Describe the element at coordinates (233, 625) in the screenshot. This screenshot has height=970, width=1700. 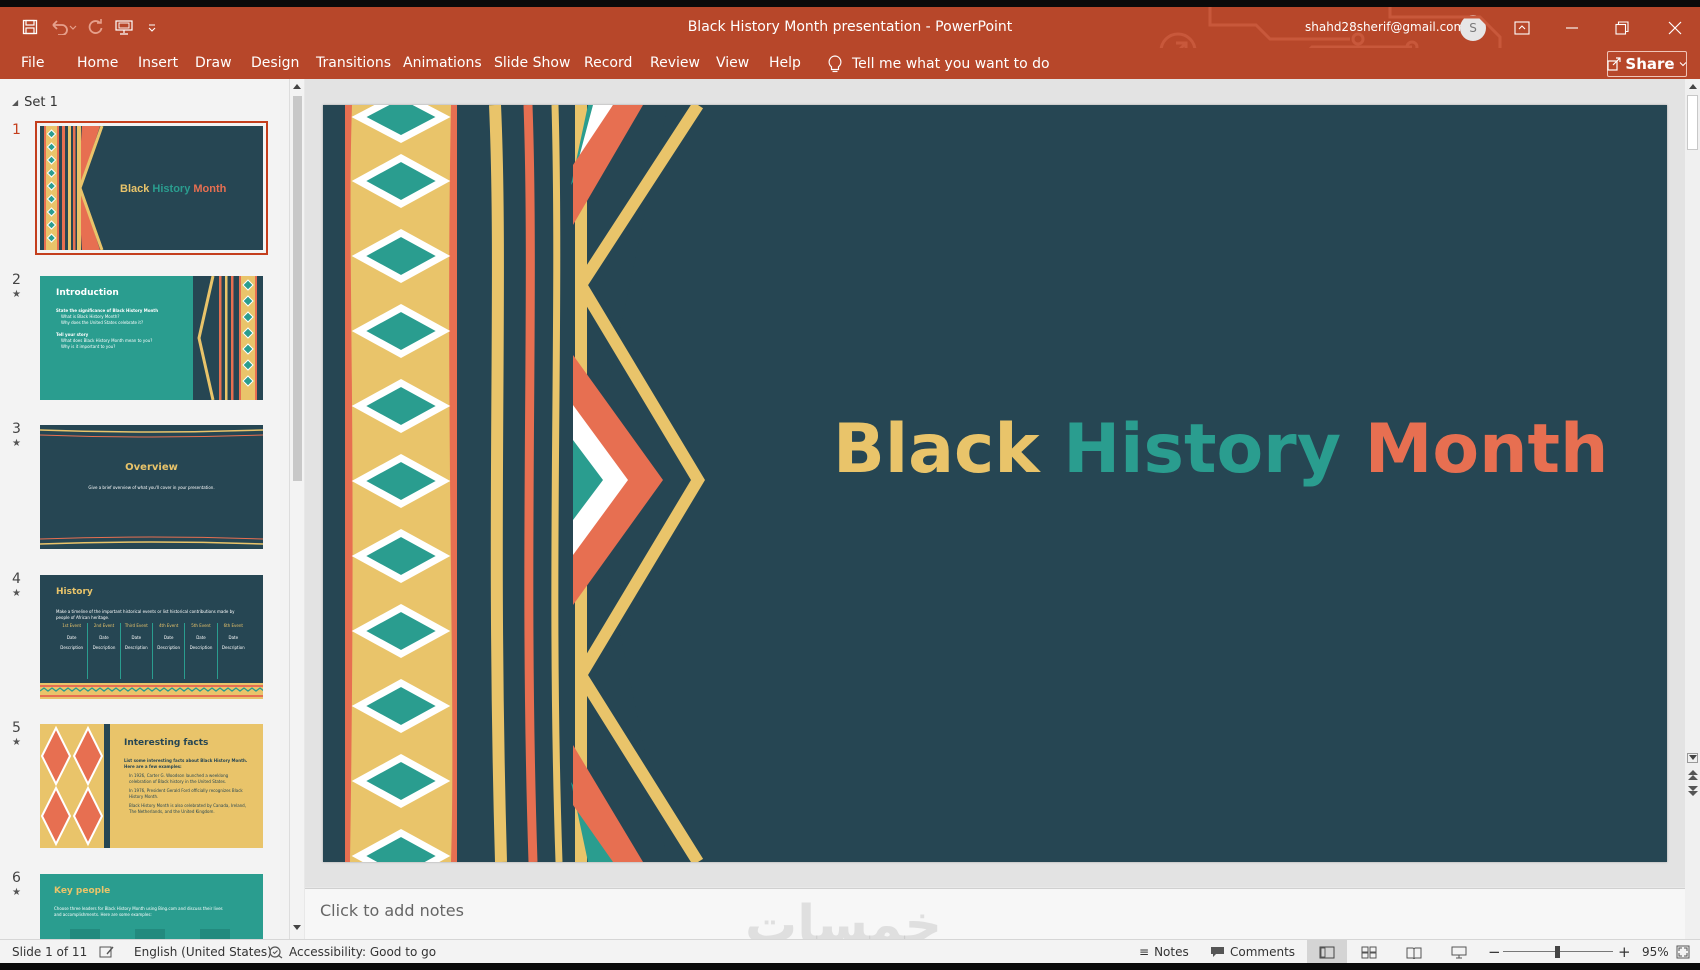
I see `timeline-event: 6th Event` at that location.